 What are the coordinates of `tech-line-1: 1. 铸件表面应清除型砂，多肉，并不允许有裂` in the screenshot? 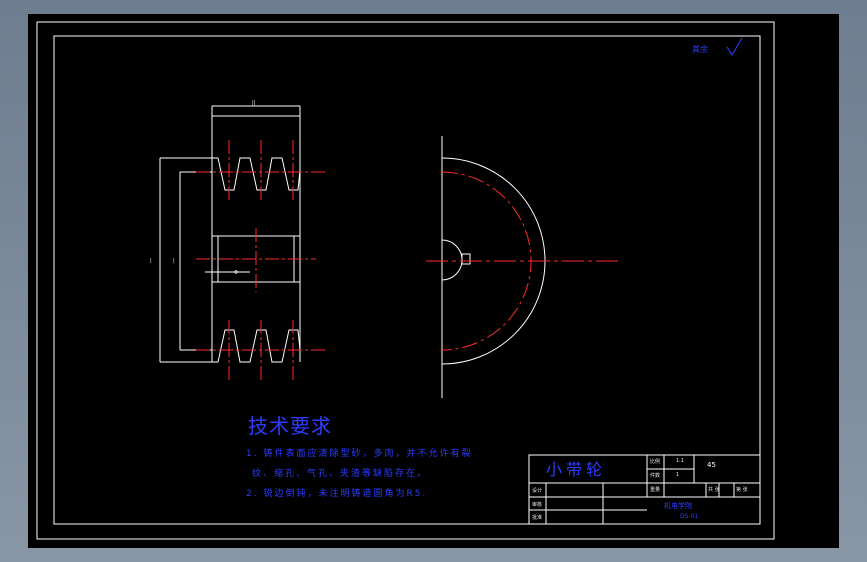 It's located at (359, 454).